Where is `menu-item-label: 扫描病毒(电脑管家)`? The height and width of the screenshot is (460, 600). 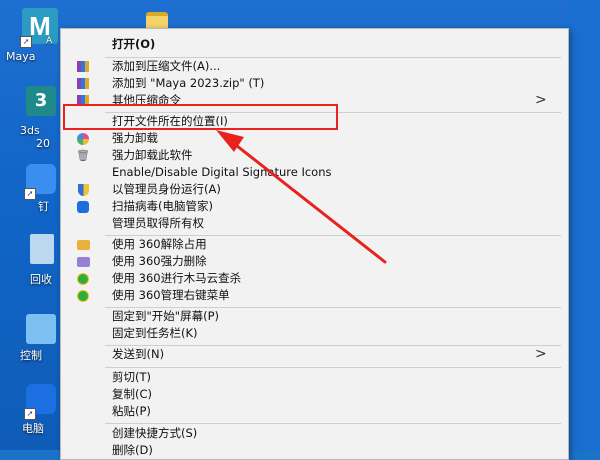
menu-item-label: 扫描病毒(电脑管家) is located at coordinates (162, 206).